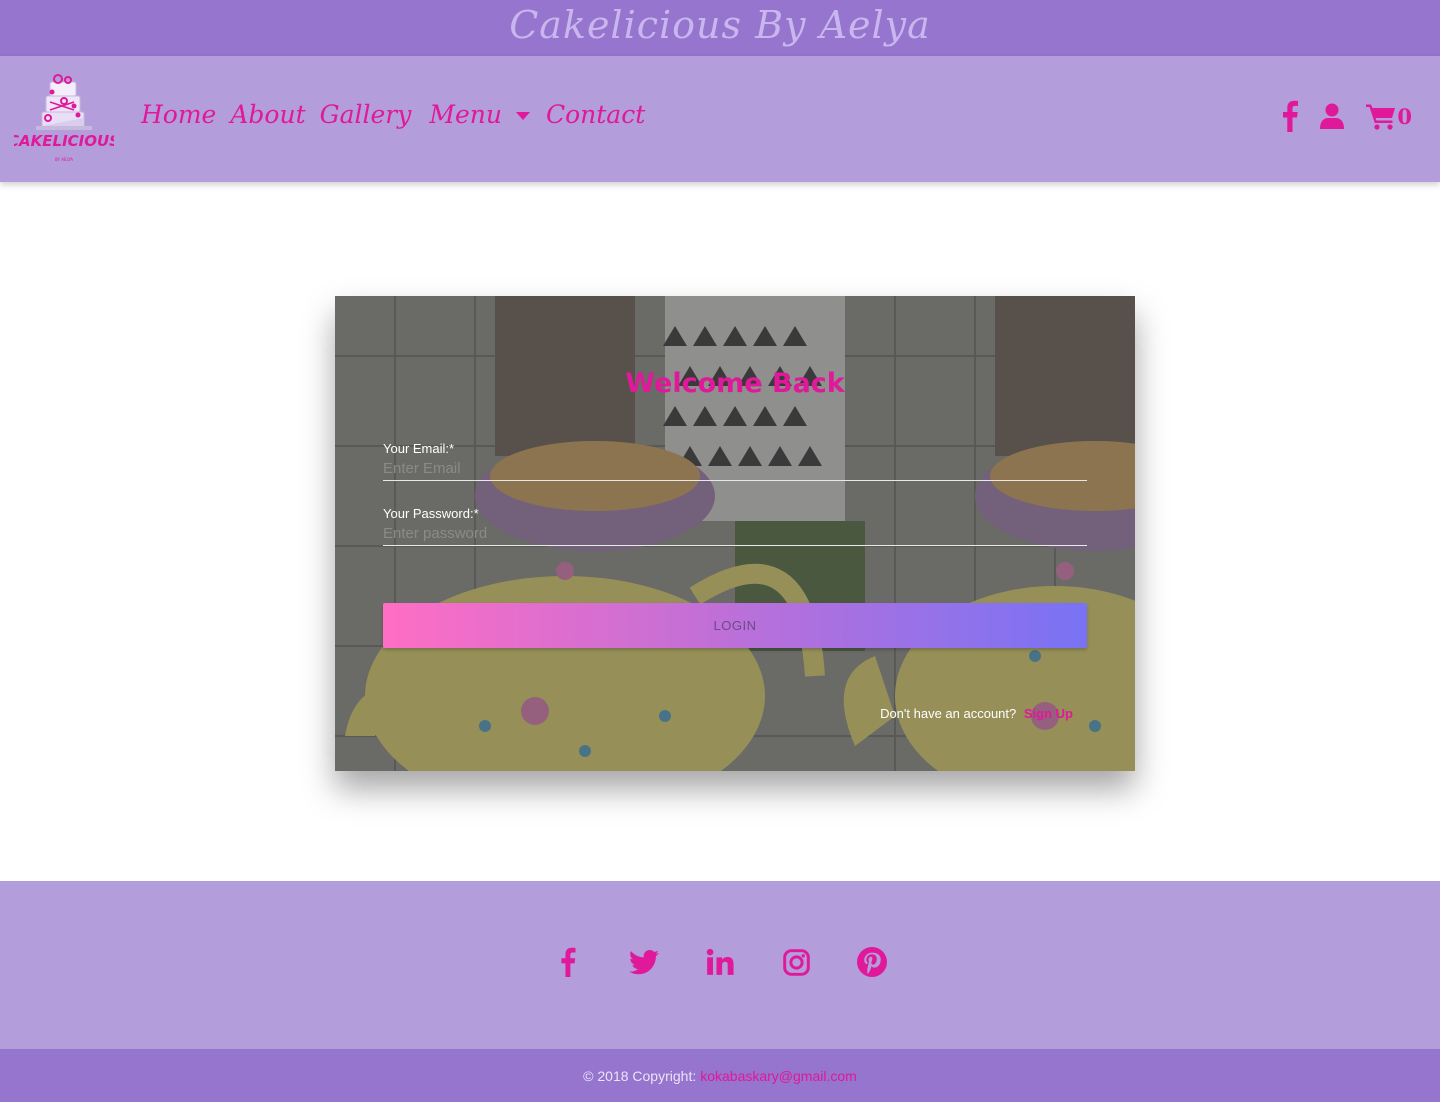 Image resolution: width=1440 pixels, height=1102 pixels. I want to click on email-label: Your Email:*, so click(419, 448).